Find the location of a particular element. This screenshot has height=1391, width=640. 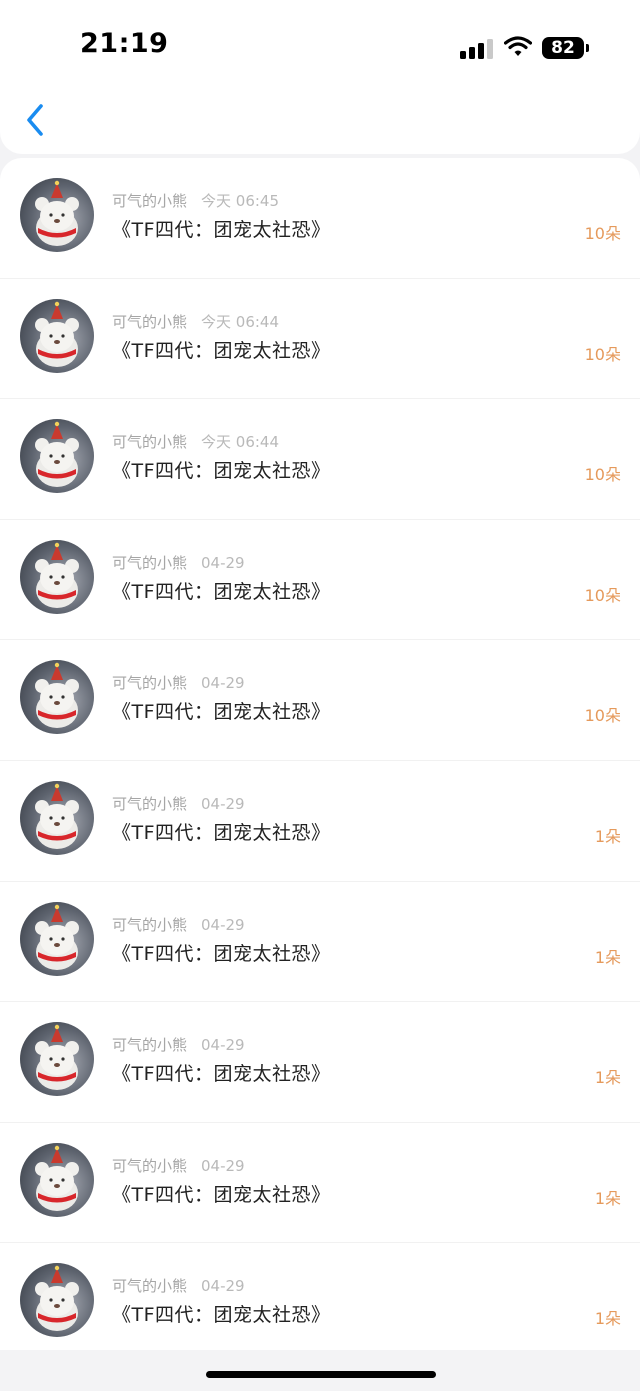

back-button is located at coordinates (36, 120).